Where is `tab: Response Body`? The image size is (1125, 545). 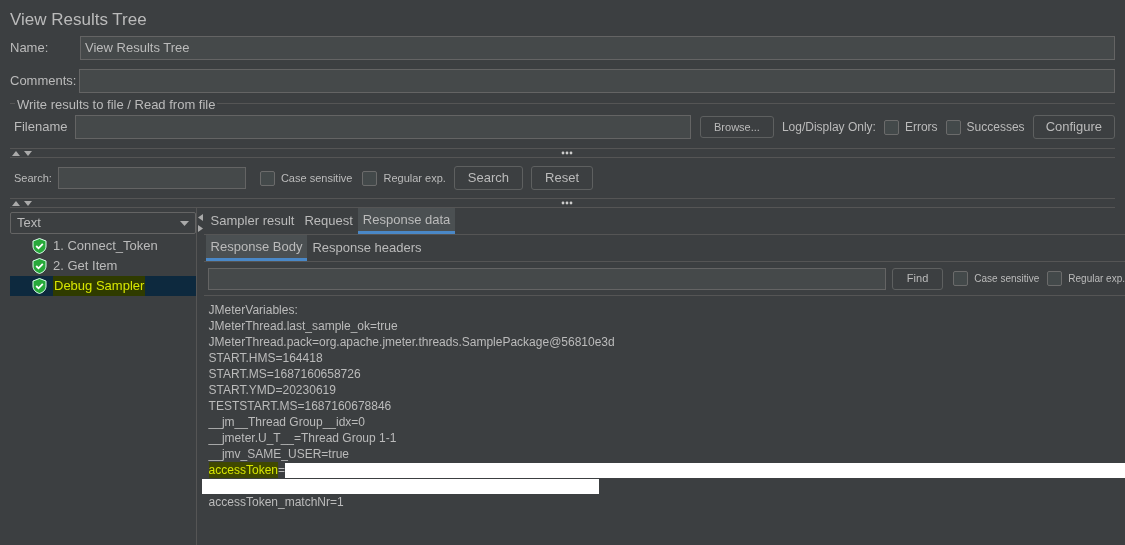 tab: Response Body is located at coordinates (256, 248).